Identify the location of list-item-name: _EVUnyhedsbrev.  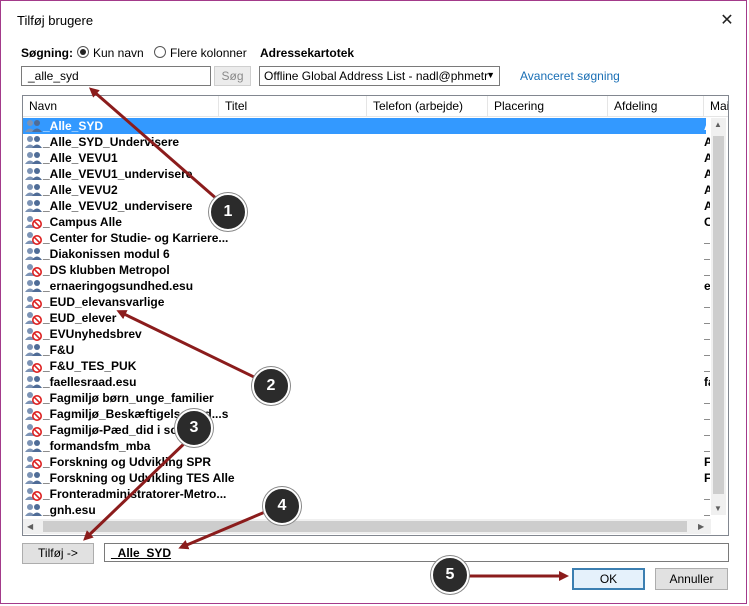
(92, 334).